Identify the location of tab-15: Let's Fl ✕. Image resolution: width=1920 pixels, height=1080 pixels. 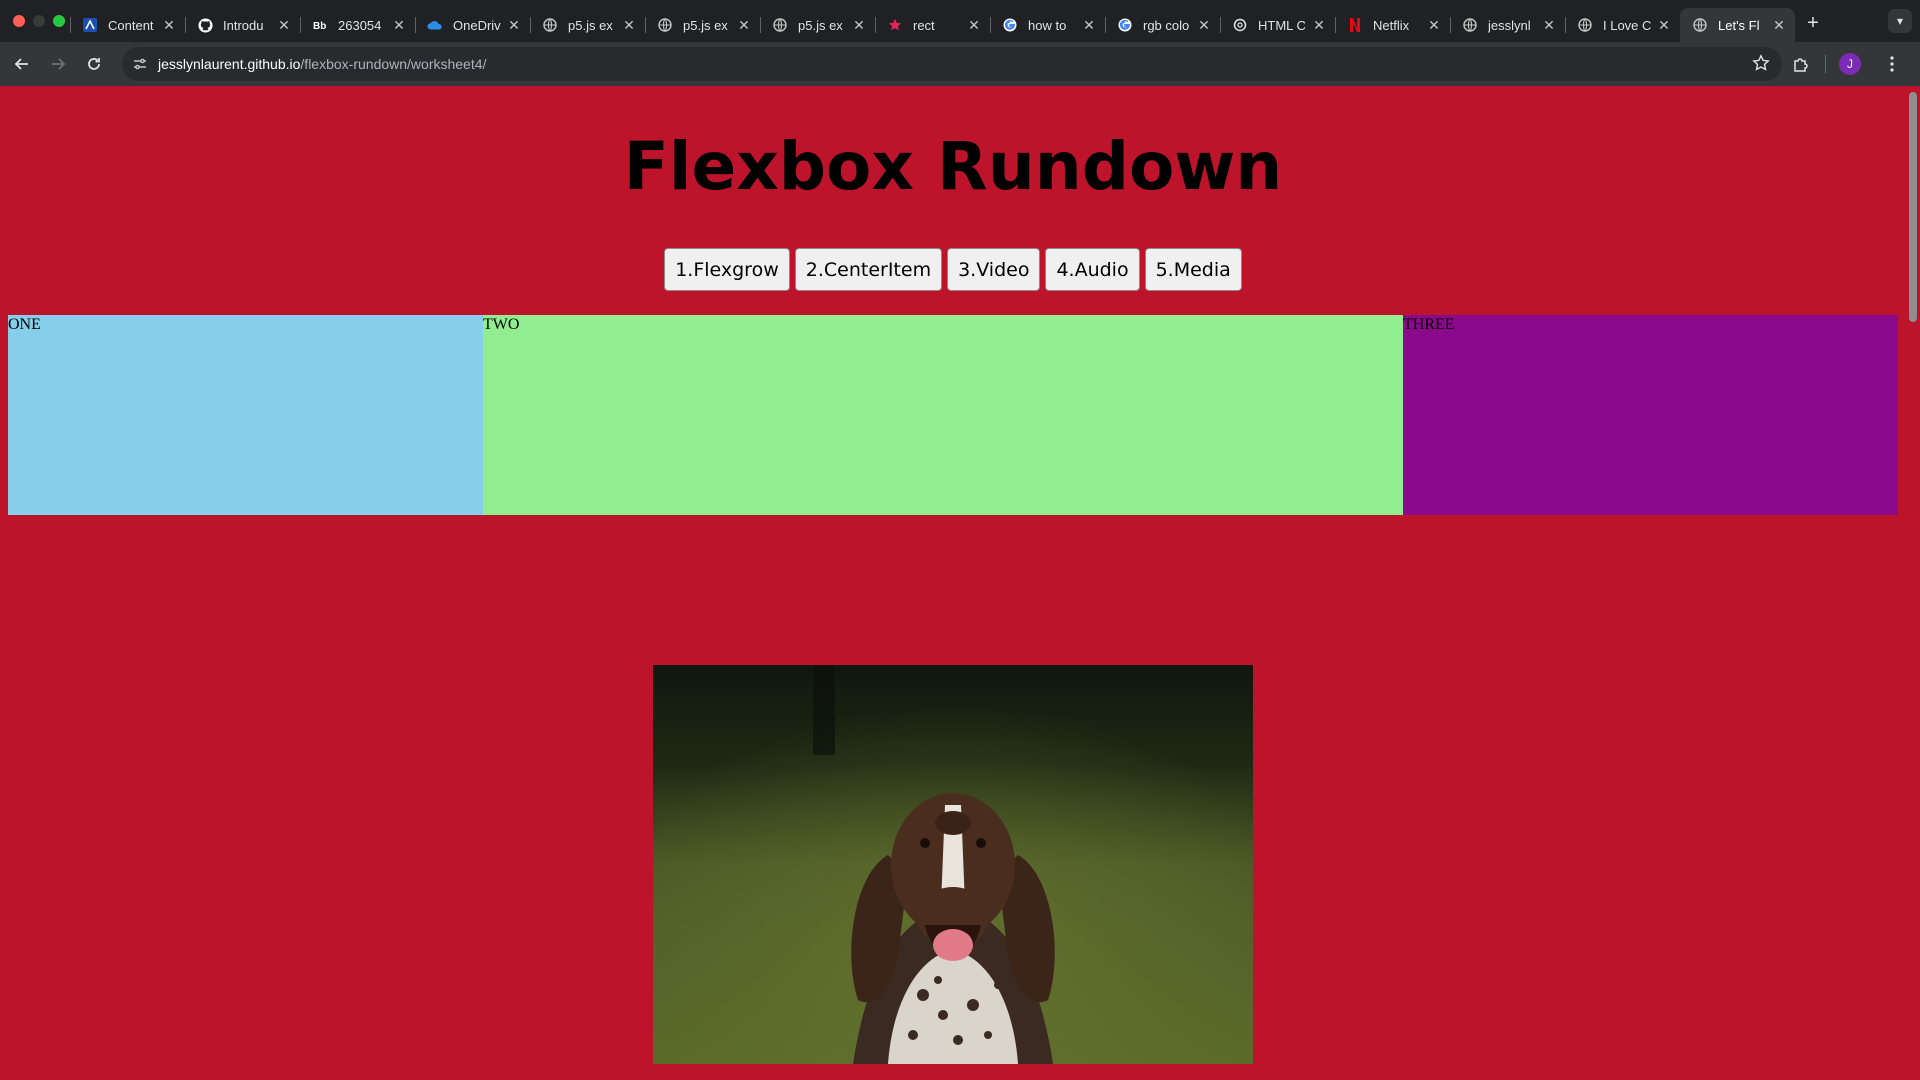
(1737, 25).